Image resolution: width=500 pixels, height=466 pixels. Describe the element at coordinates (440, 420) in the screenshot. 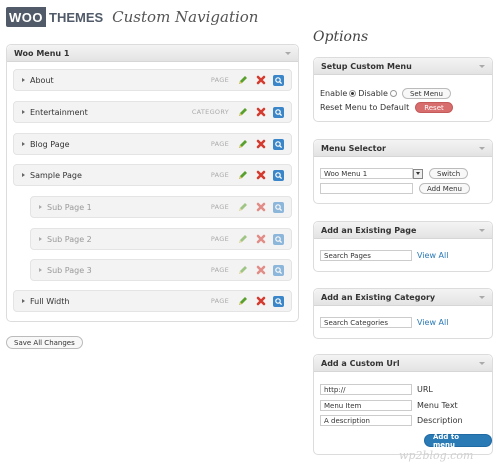

I see `description-label: Description` at that location.